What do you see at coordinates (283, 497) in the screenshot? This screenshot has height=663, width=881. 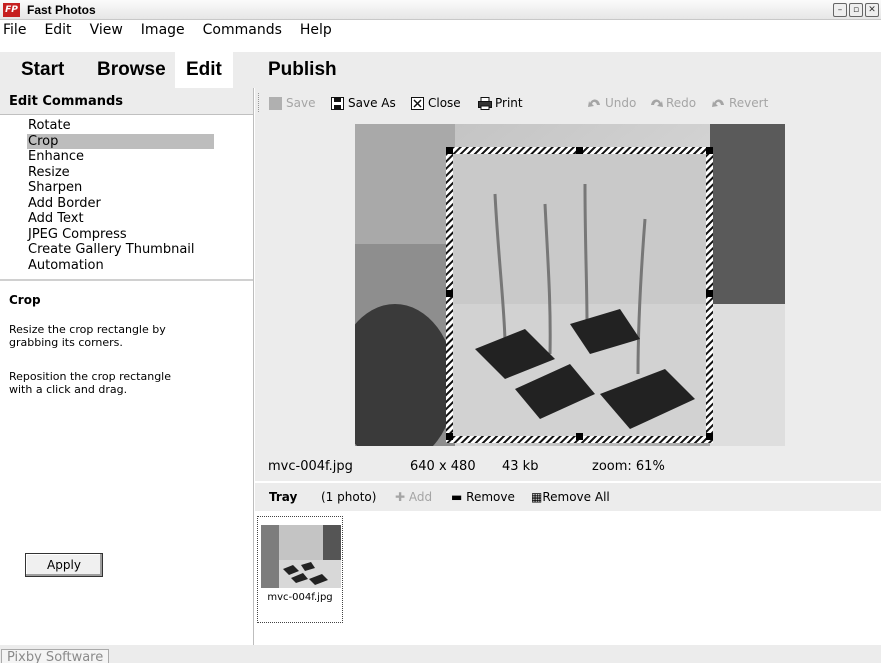 I see `tray-label: Tray` at bounding box center [283, 497].